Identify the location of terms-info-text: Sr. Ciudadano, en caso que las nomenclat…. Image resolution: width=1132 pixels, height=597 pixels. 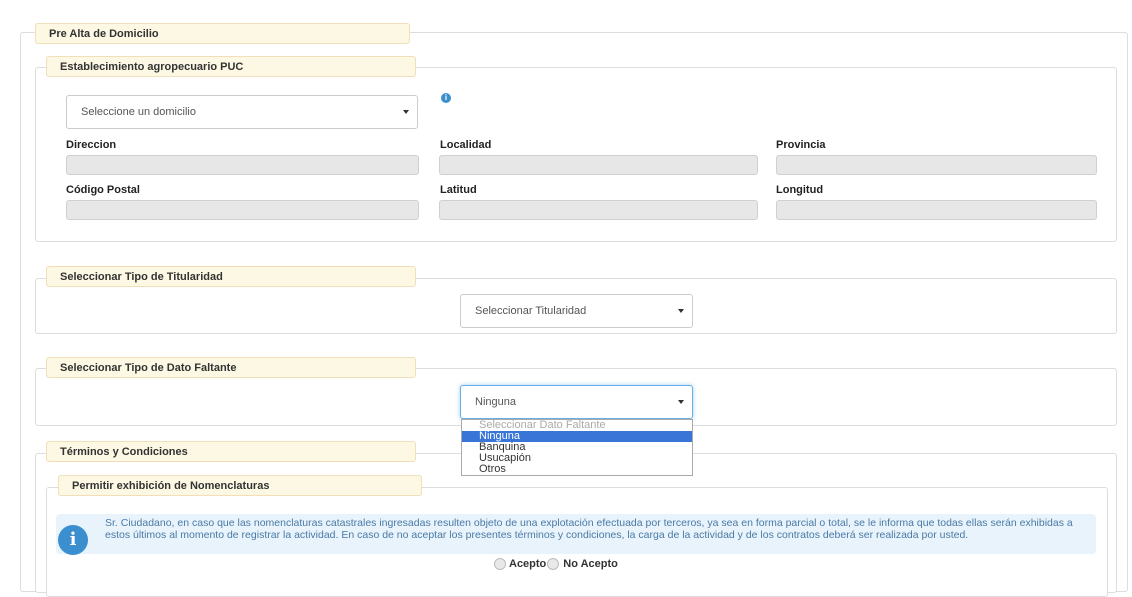
(589, 529).